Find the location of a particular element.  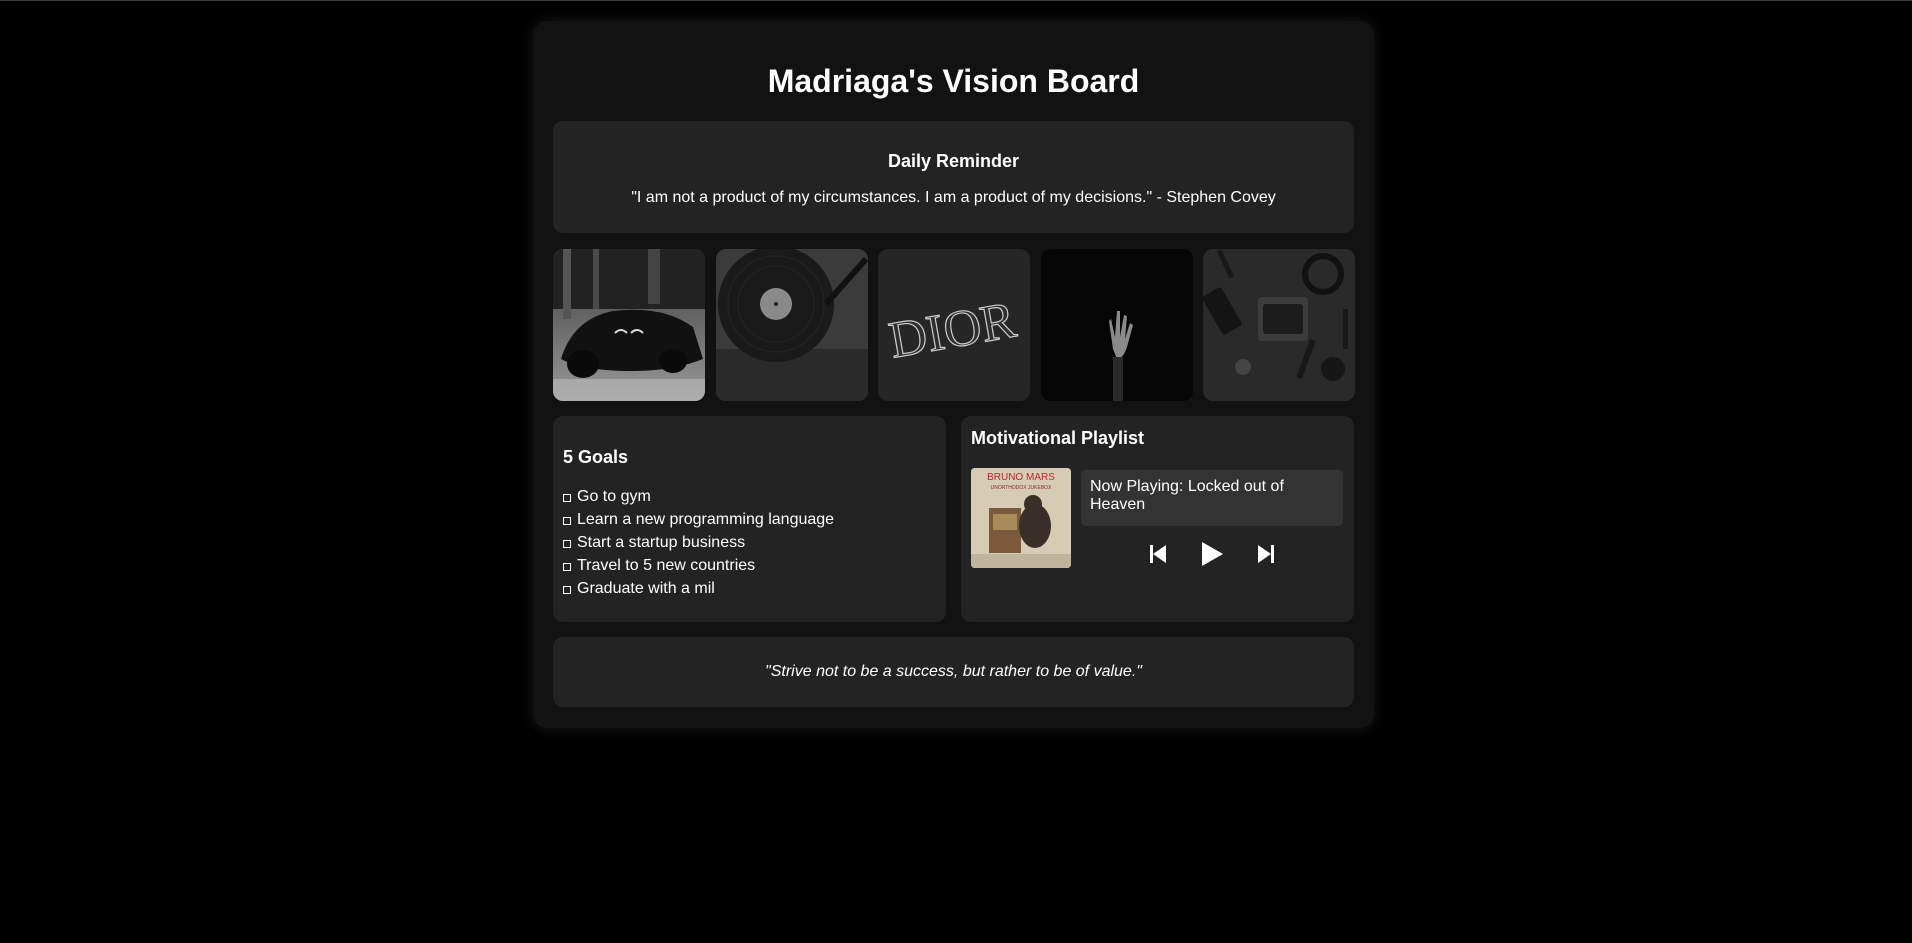

goal-item: Travel to 5 new countries is located at coordinates (698, 565).